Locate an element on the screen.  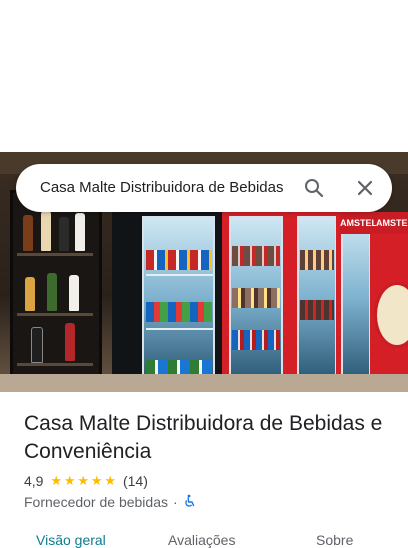
close-icon is located at coordinates (365, 188).